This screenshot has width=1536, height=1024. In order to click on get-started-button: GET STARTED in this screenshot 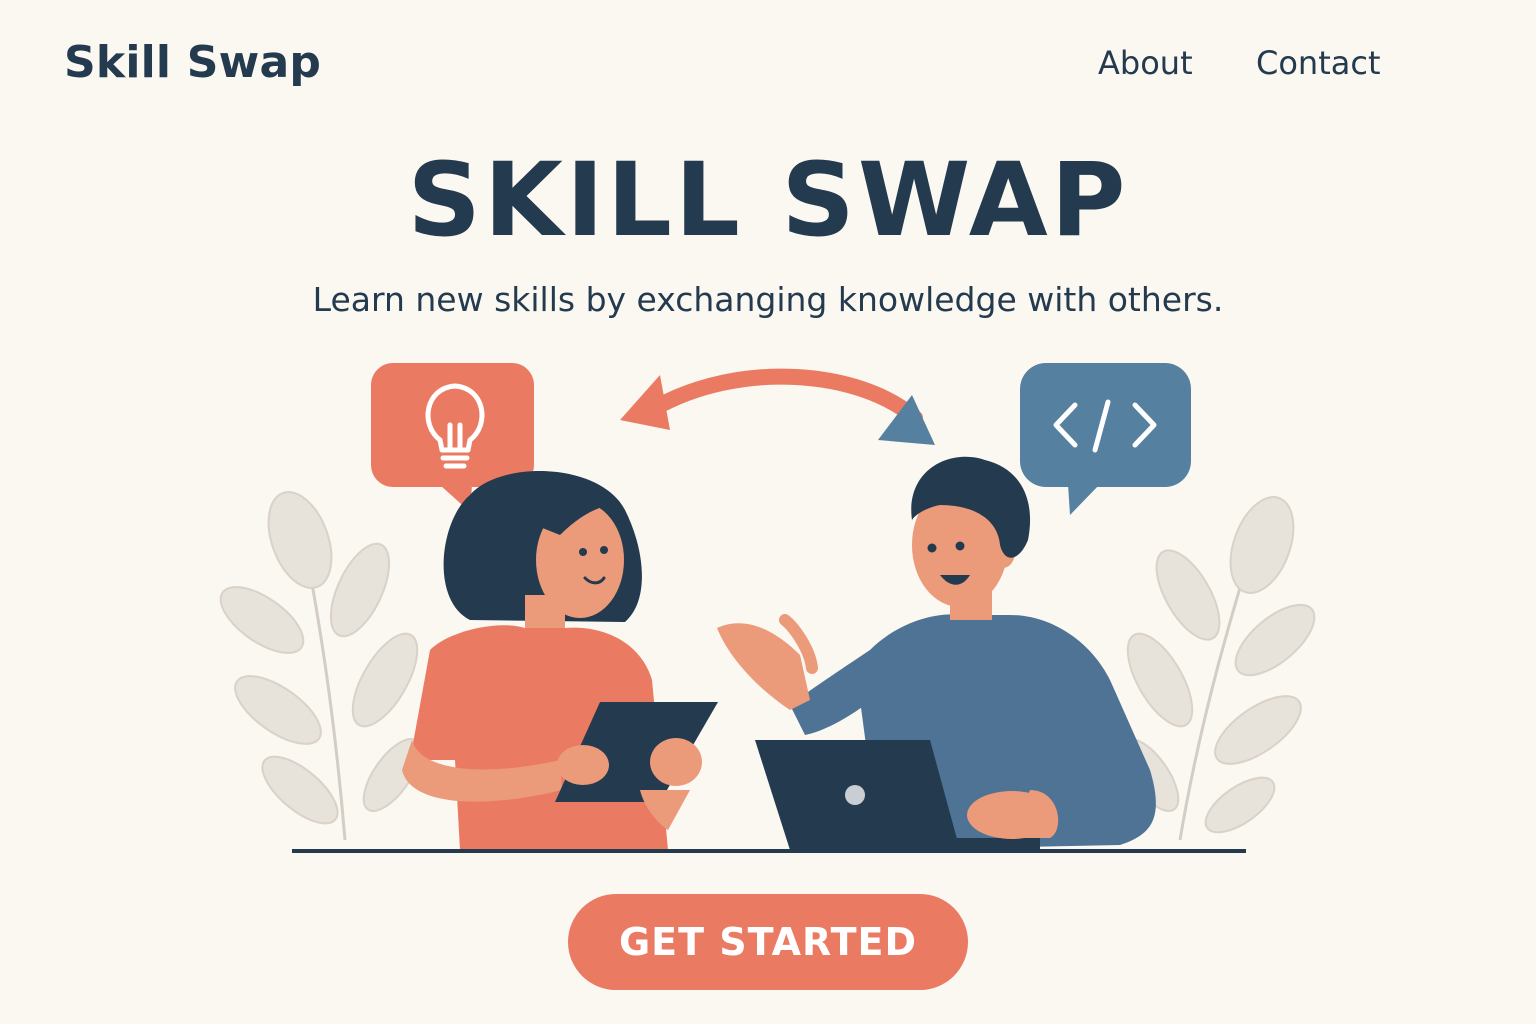, I will do `click(768, 942)`.